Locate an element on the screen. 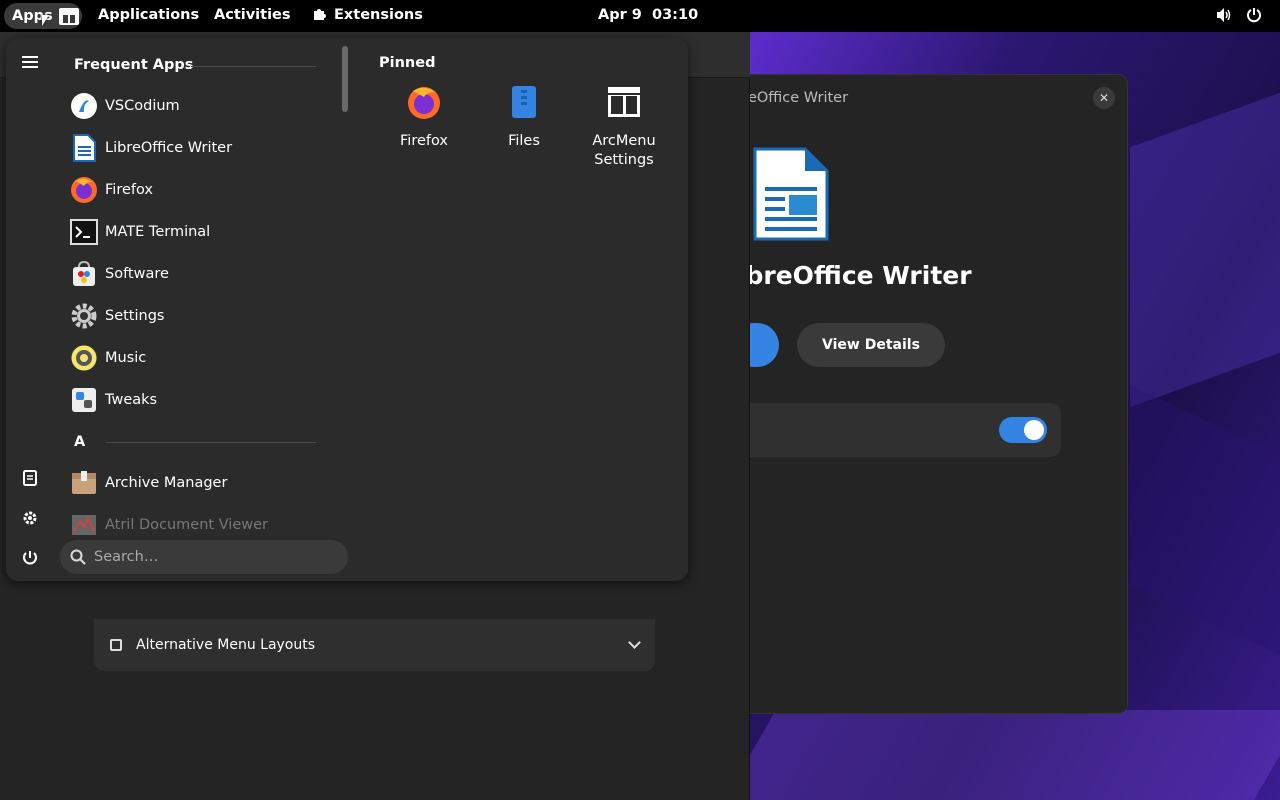 This screenshot has width=1280, height=800. vscodium-icon is located at coordinates (84, 106).